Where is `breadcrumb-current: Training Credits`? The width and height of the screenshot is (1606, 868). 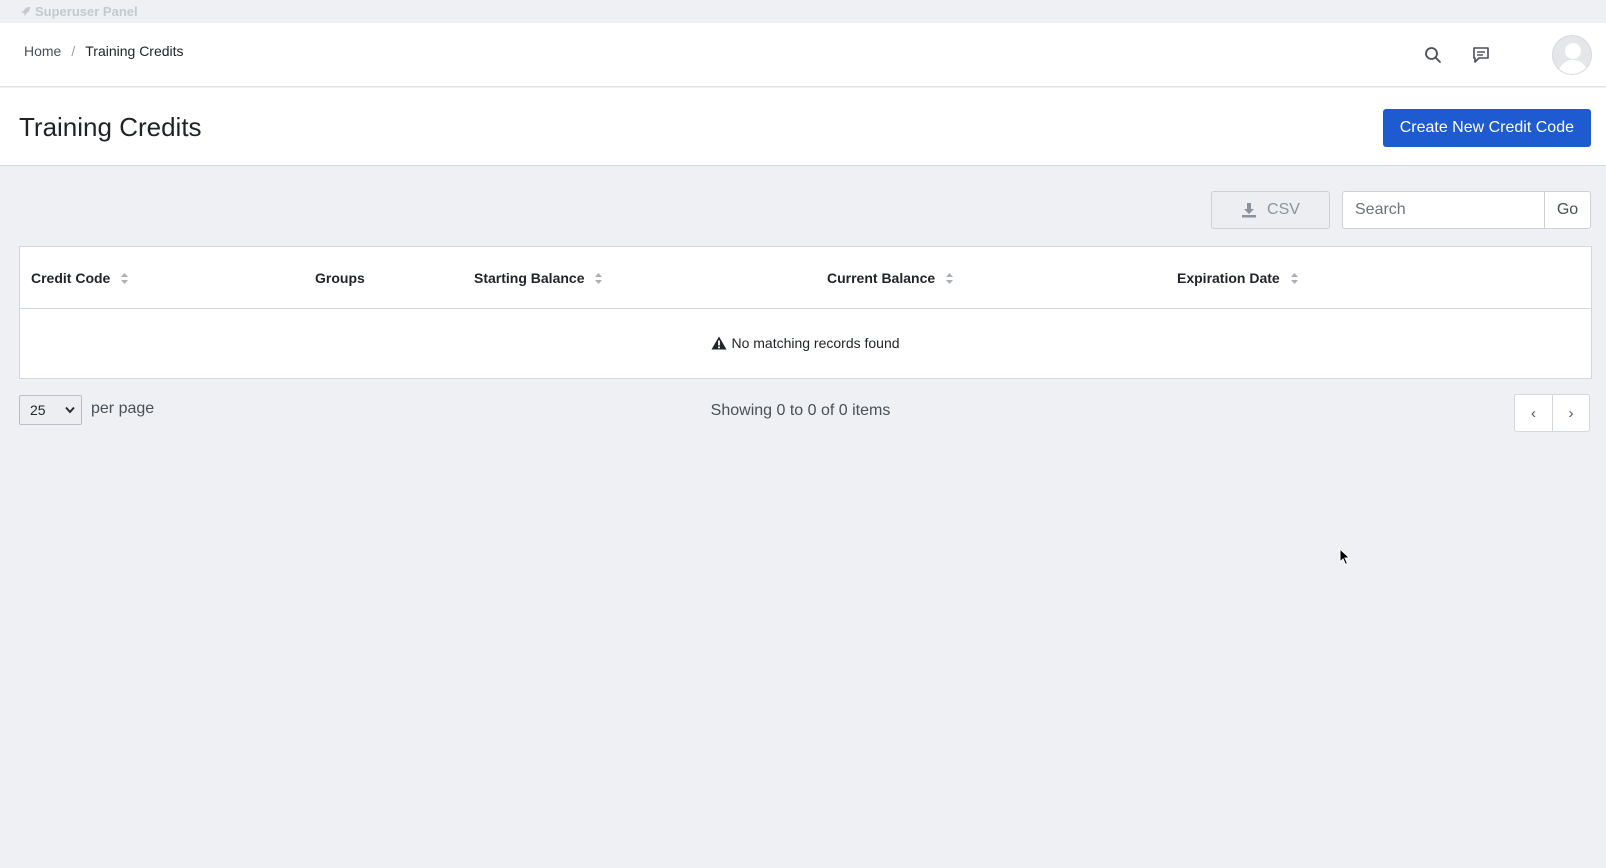 breadcrumb-current: Training Credits is located at coordinates (134, 51).